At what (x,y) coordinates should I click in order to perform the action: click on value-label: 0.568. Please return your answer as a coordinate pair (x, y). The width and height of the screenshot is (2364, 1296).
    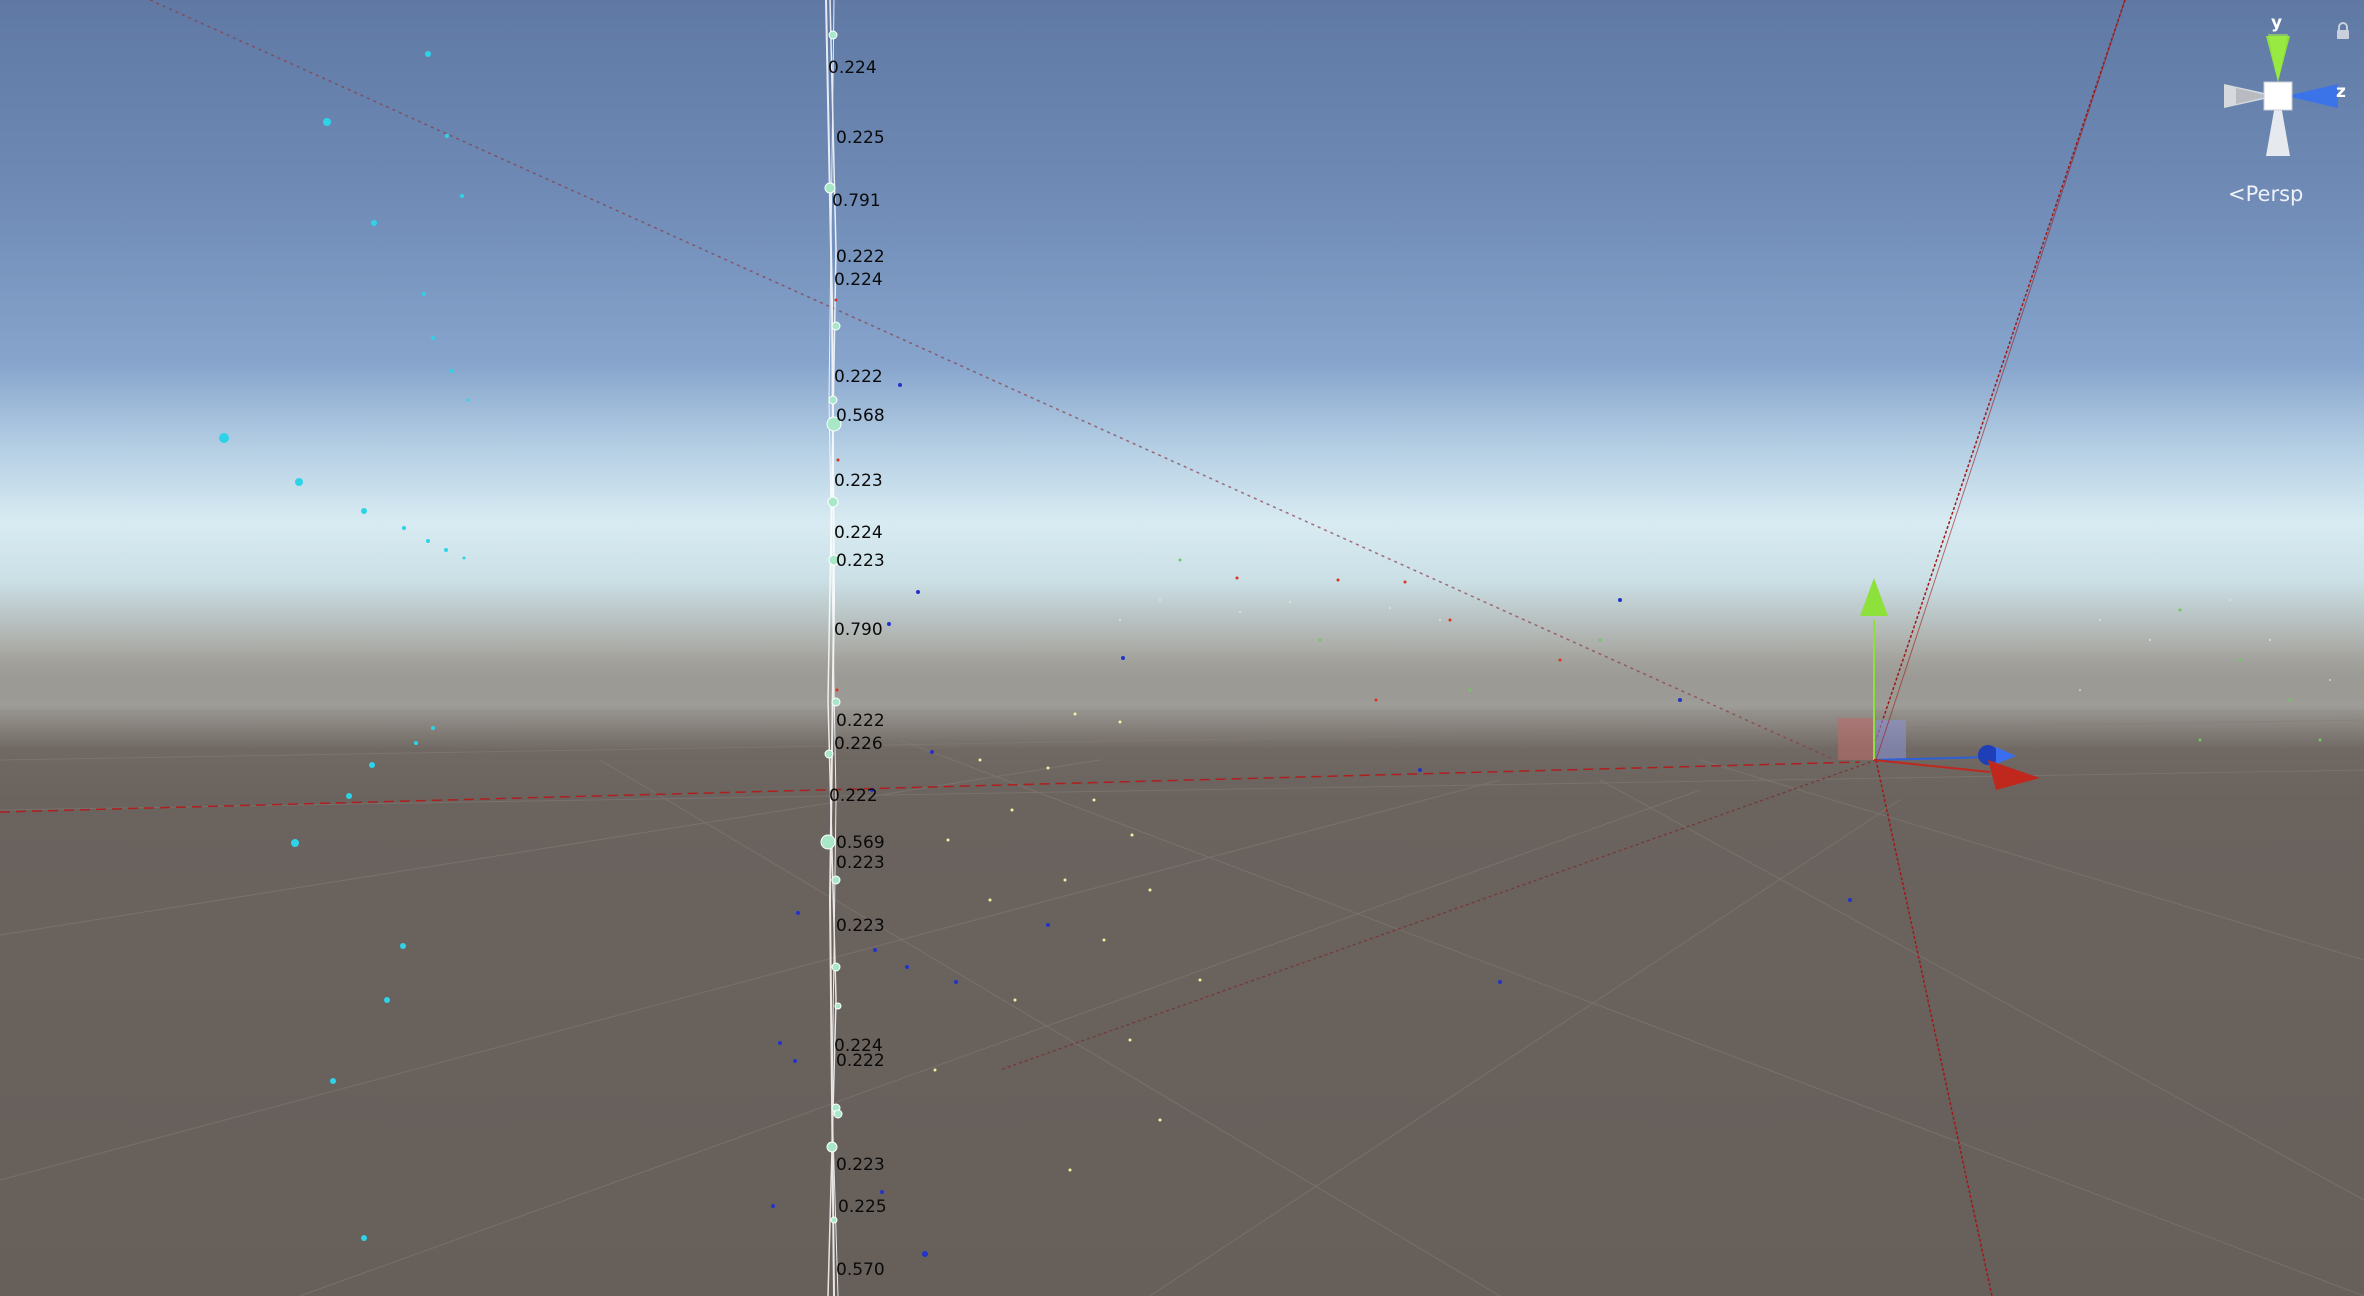
    Looking at the image, I should click on (860, 416).